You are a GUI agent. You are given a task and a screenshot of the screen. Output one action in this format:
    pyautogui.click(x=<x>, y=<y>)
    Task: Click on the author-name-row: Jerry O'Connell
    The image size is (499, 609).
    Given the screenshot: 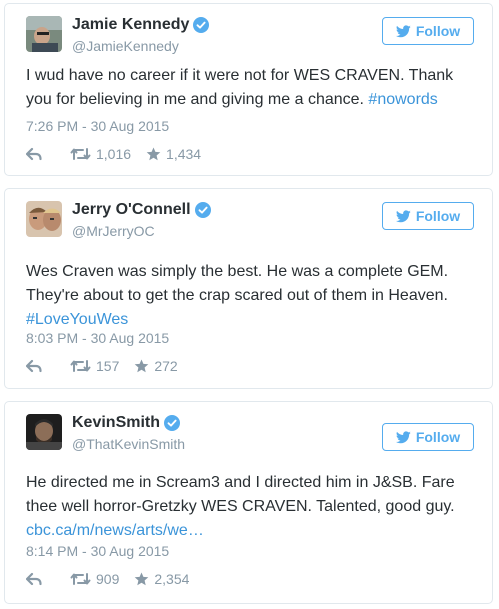 What is the action you would take?
    pyautogui.click(x=141, y=210)
    